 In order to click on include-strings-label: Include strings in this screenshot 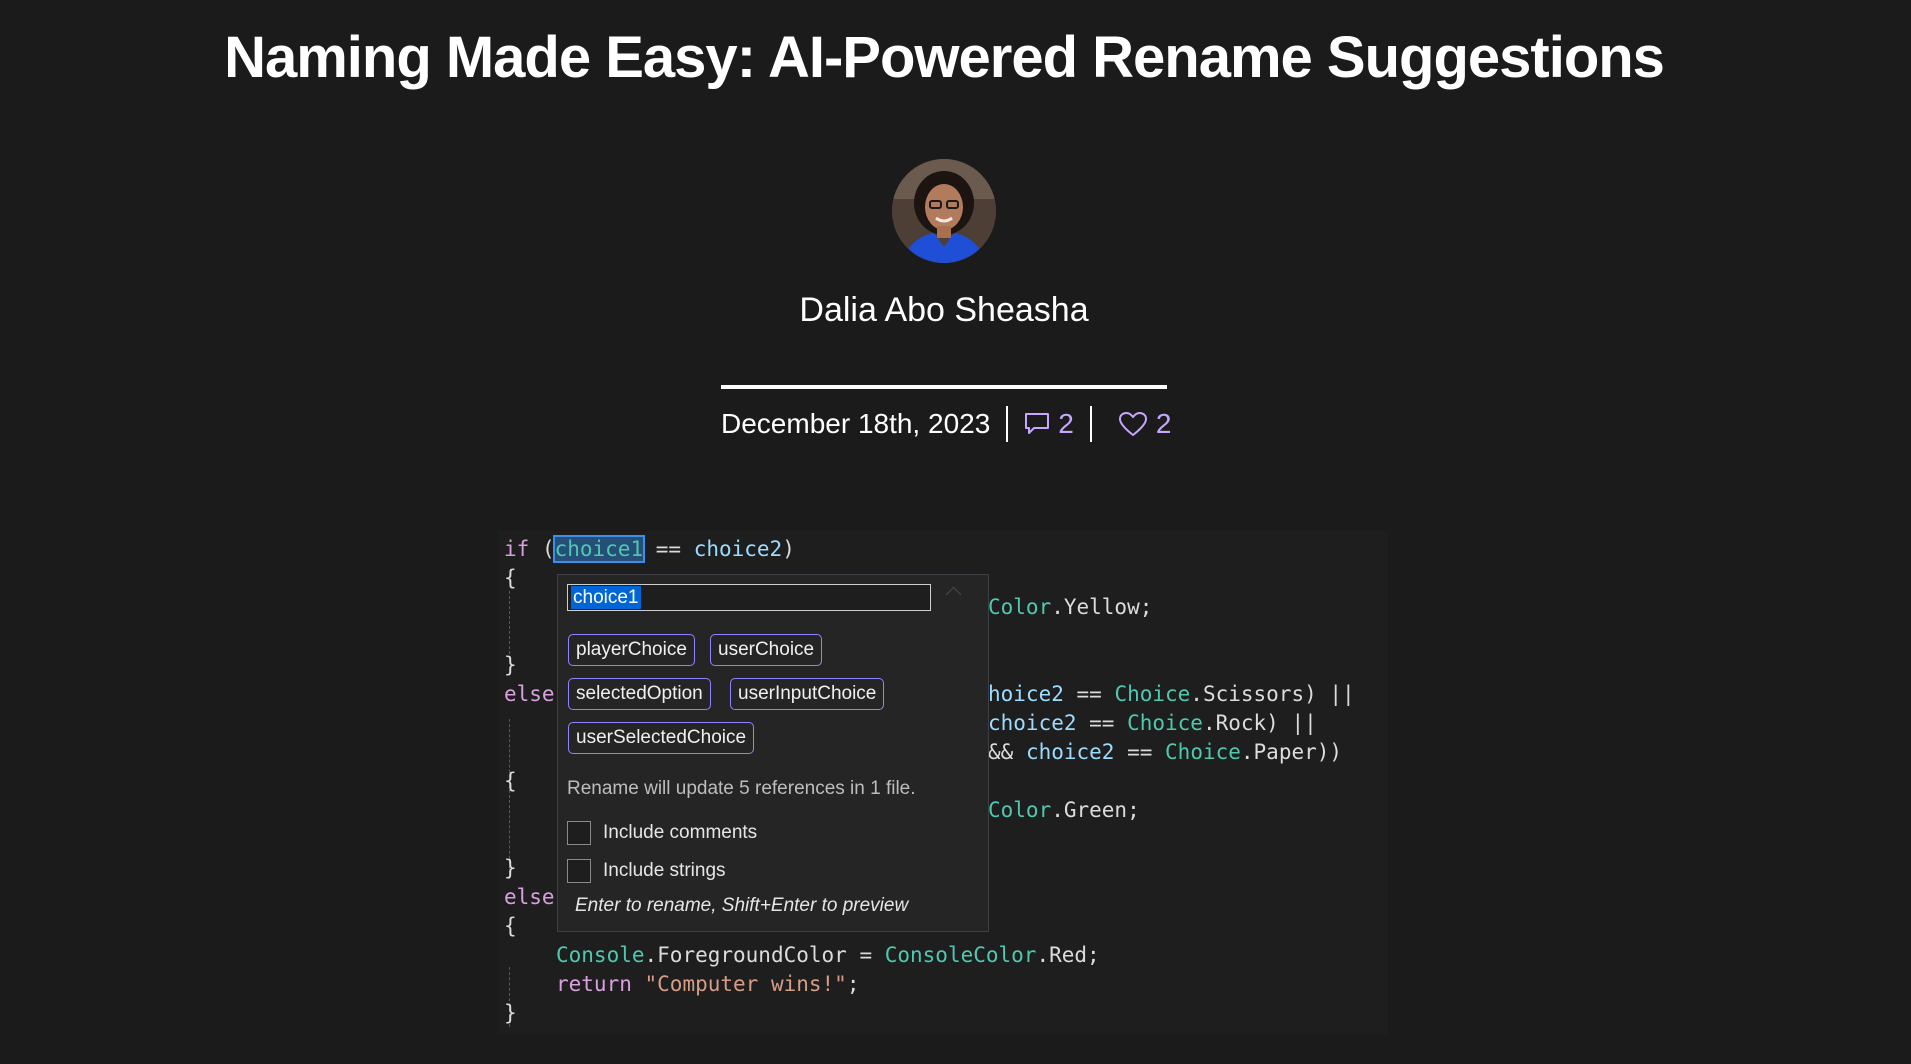, I will do `click(664, 870)`.